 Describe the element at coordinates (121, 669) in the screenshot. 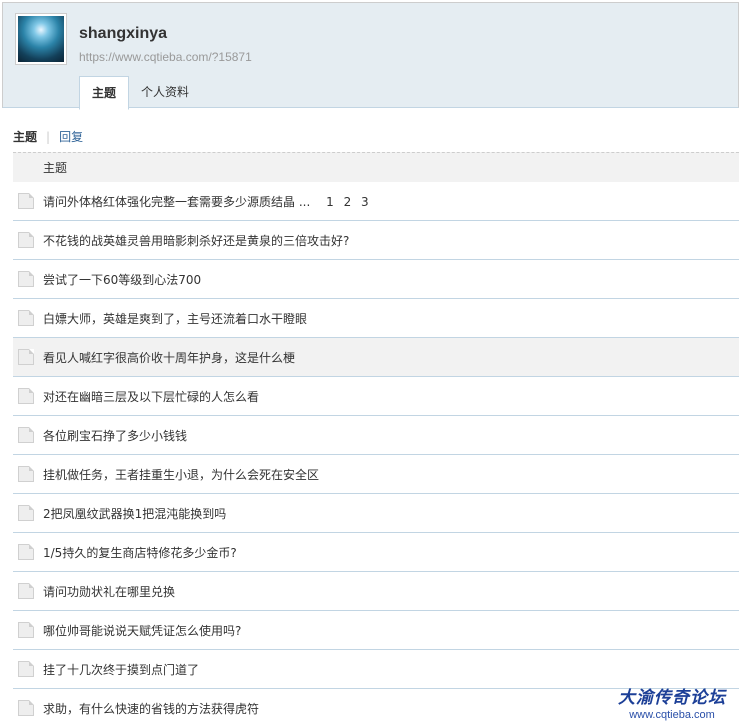

I see `thread-title: 挂了十几次终于摸到点门道了` at that location.